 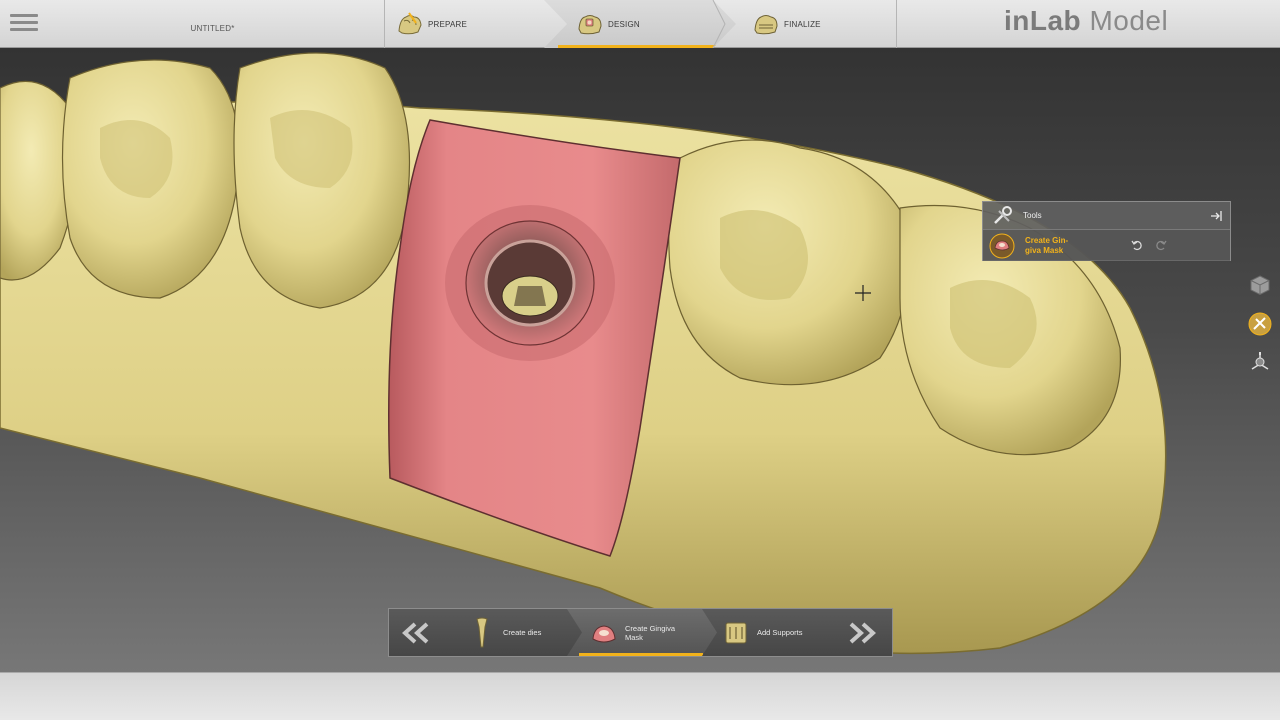 I want to click on add-supports-icon, so click(x=736, y=632).